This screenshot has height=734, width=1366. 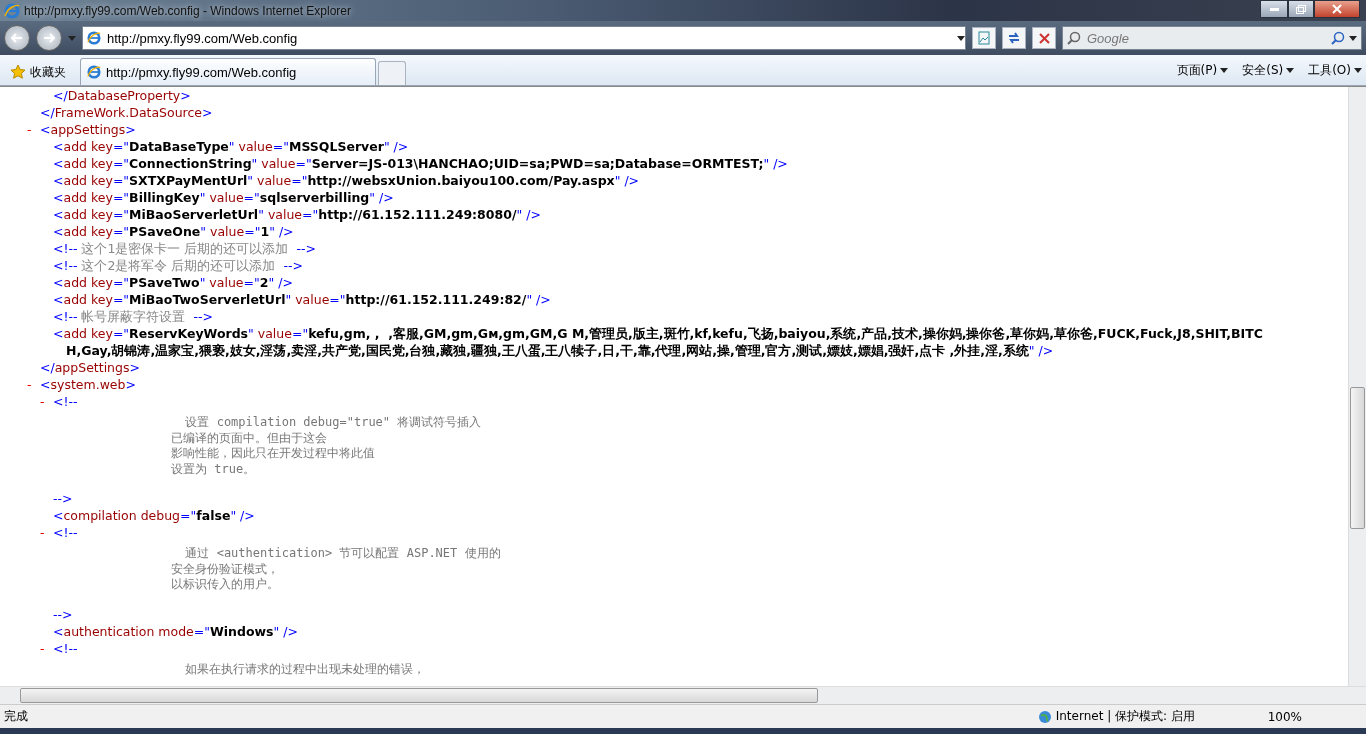 What do you see at coordinates (16, 716) in the screenshot?
I see `status-text: 完成` at bounding box center [16, 716].